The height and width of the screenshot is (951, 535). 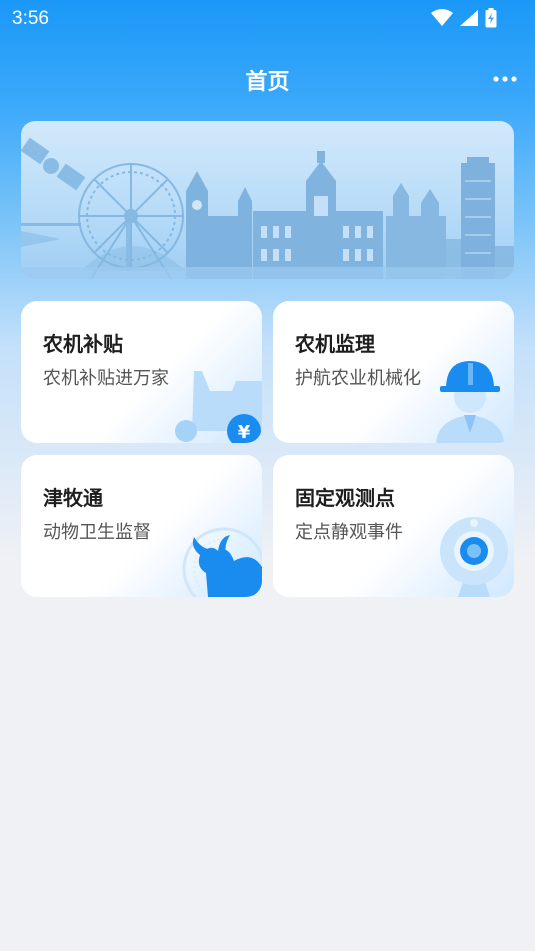 What do you see at coordinates (83, 344) in the screenshot?
I see `card-title: 农机补贴` at bounding box center [83, 344].